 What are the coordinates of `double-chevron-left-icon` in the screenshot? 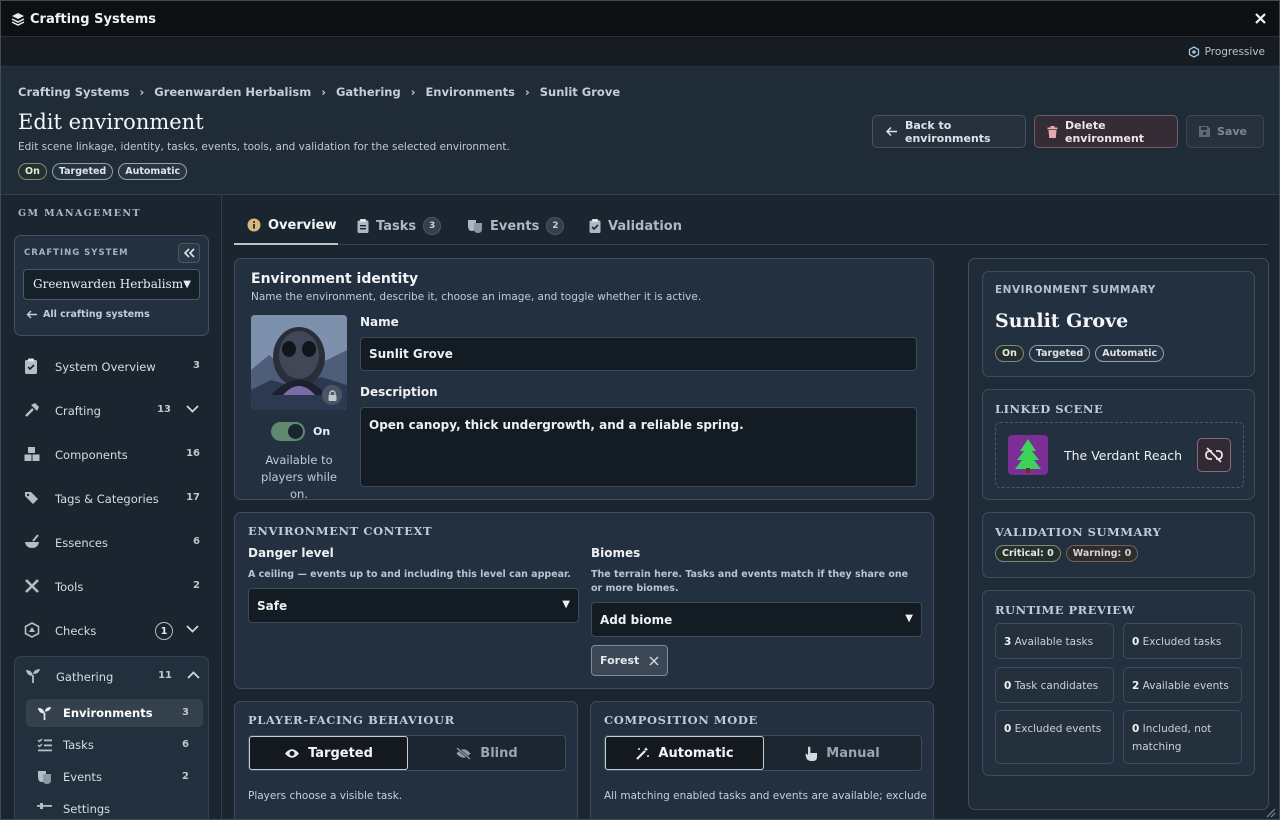 It's located at (189, 253).